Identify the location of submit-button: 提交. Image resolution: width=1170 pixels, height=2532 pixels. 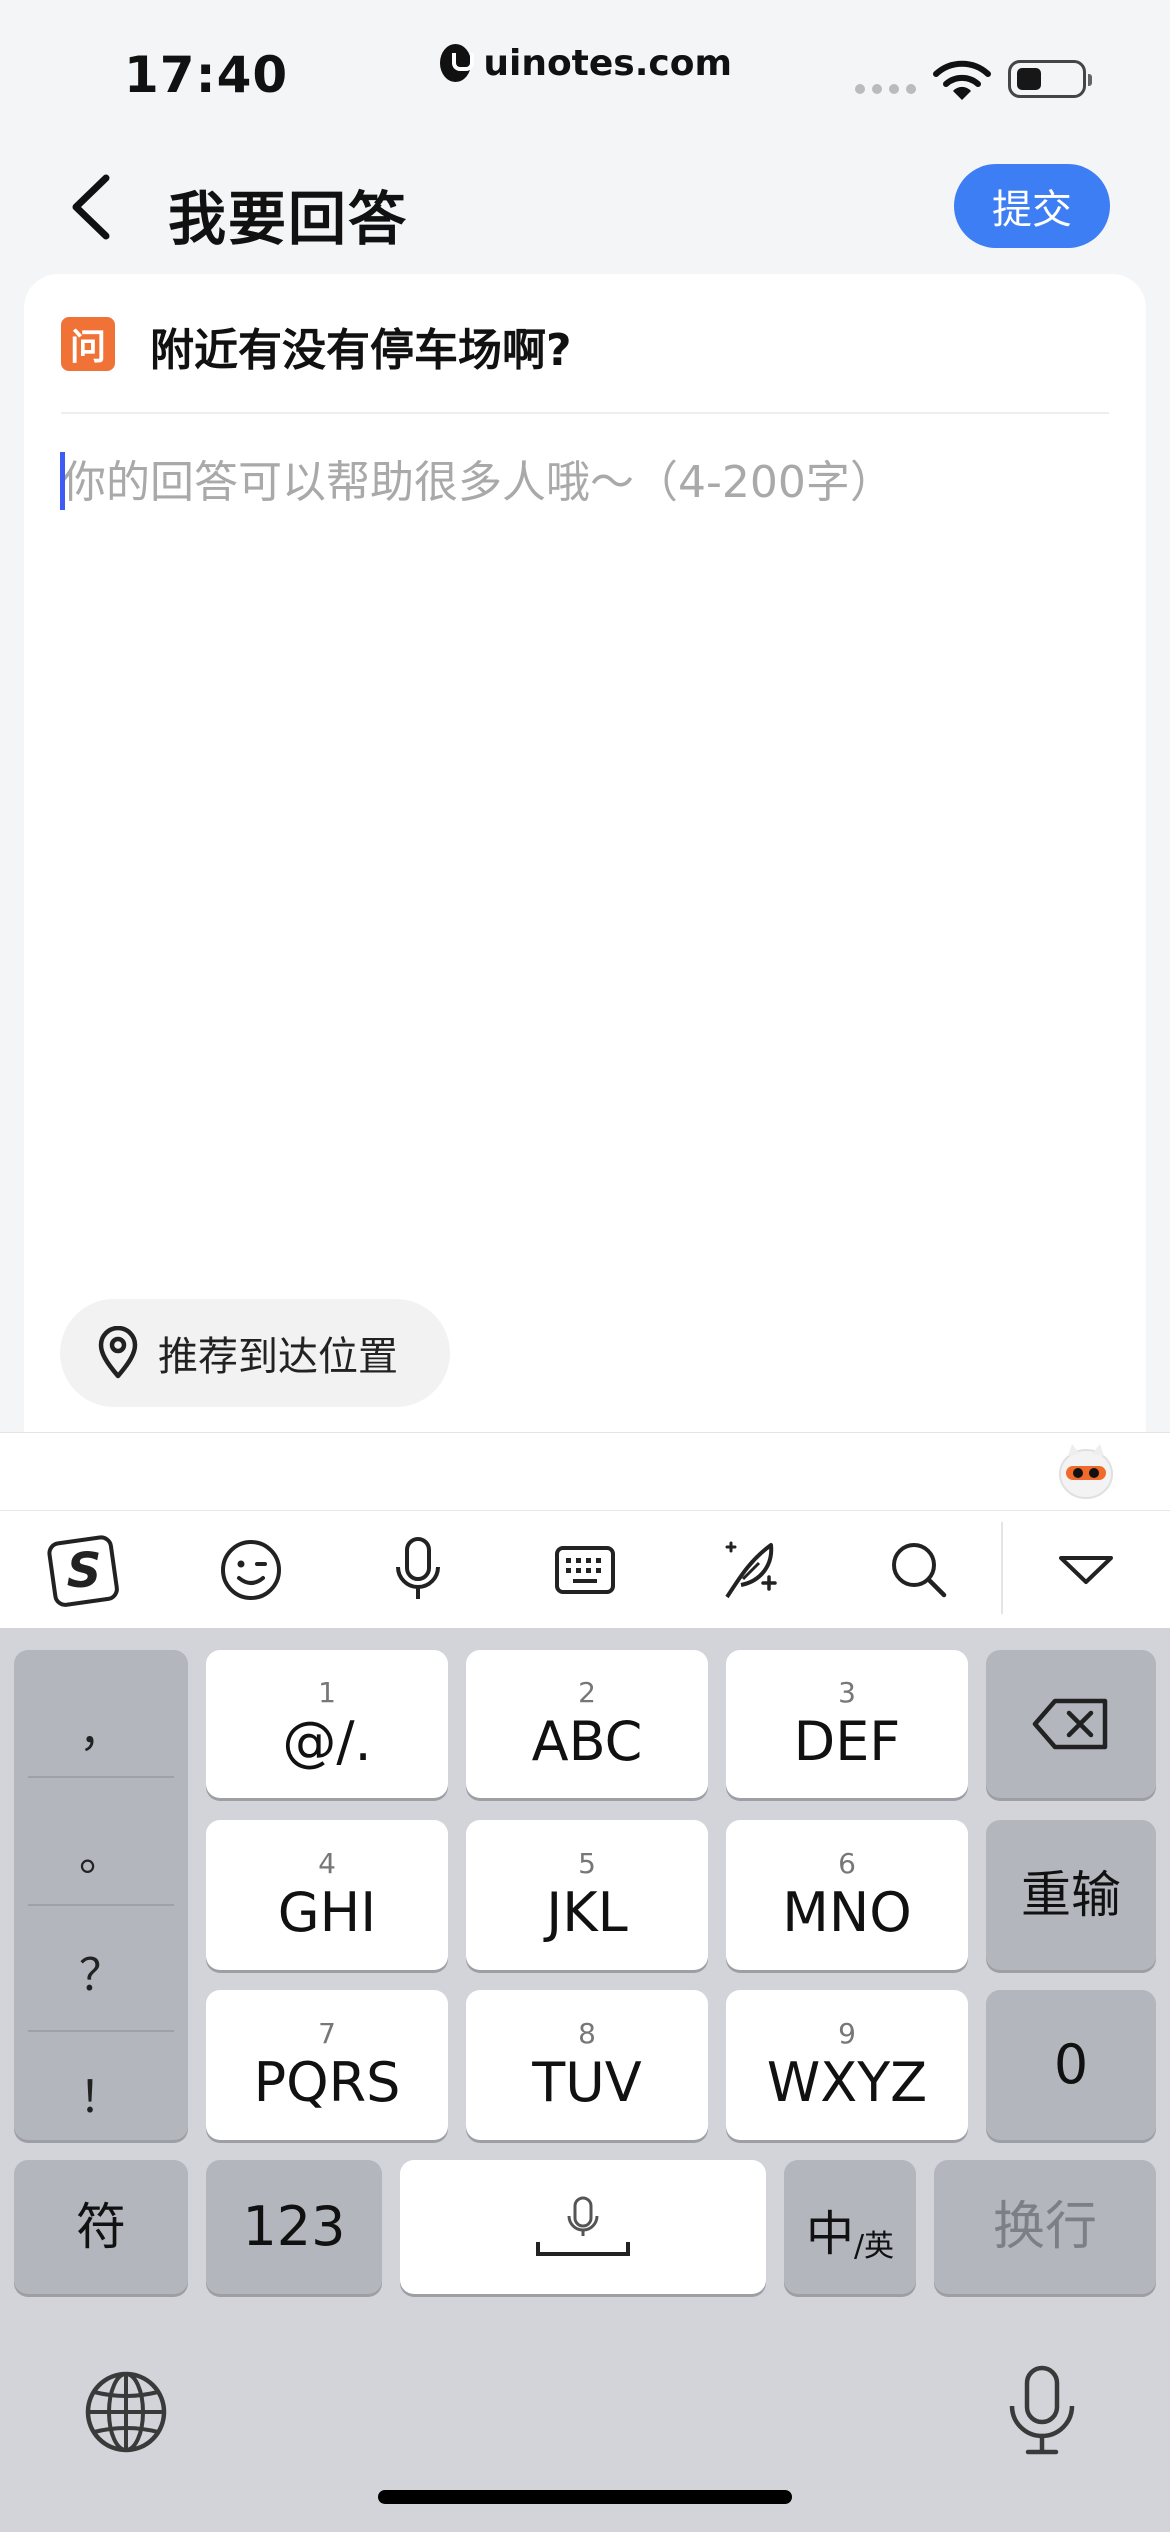
(1032, 206).